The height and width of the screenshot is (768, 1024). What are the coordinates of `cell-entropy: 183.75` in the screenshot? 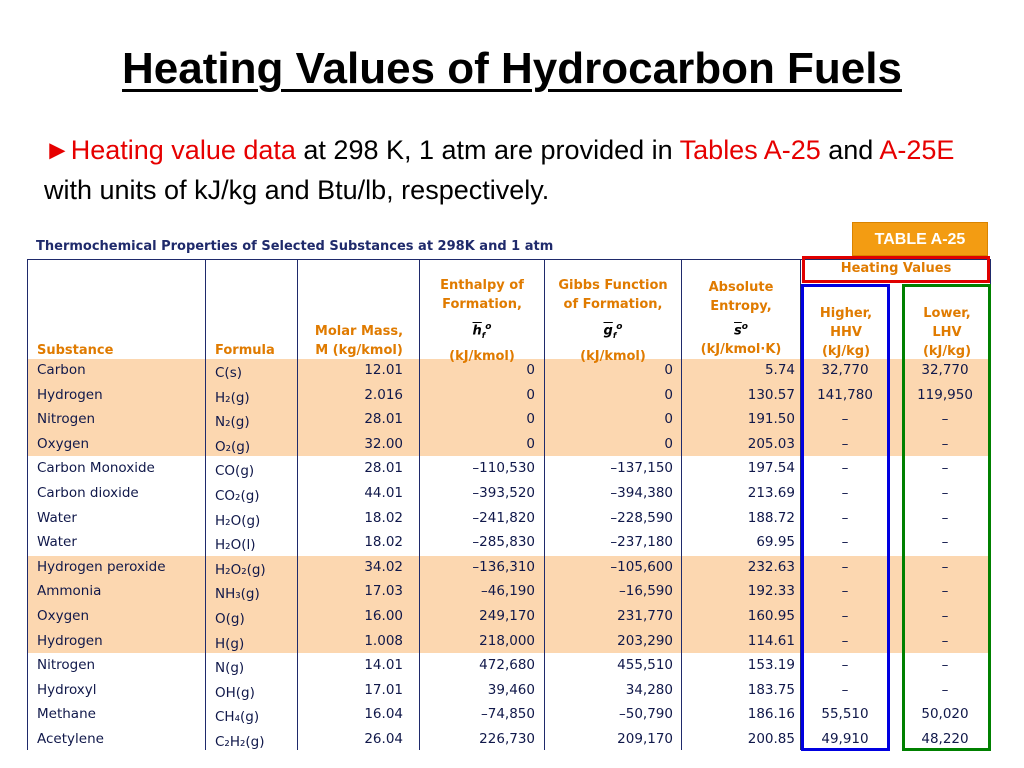 It's located at (771, 689).